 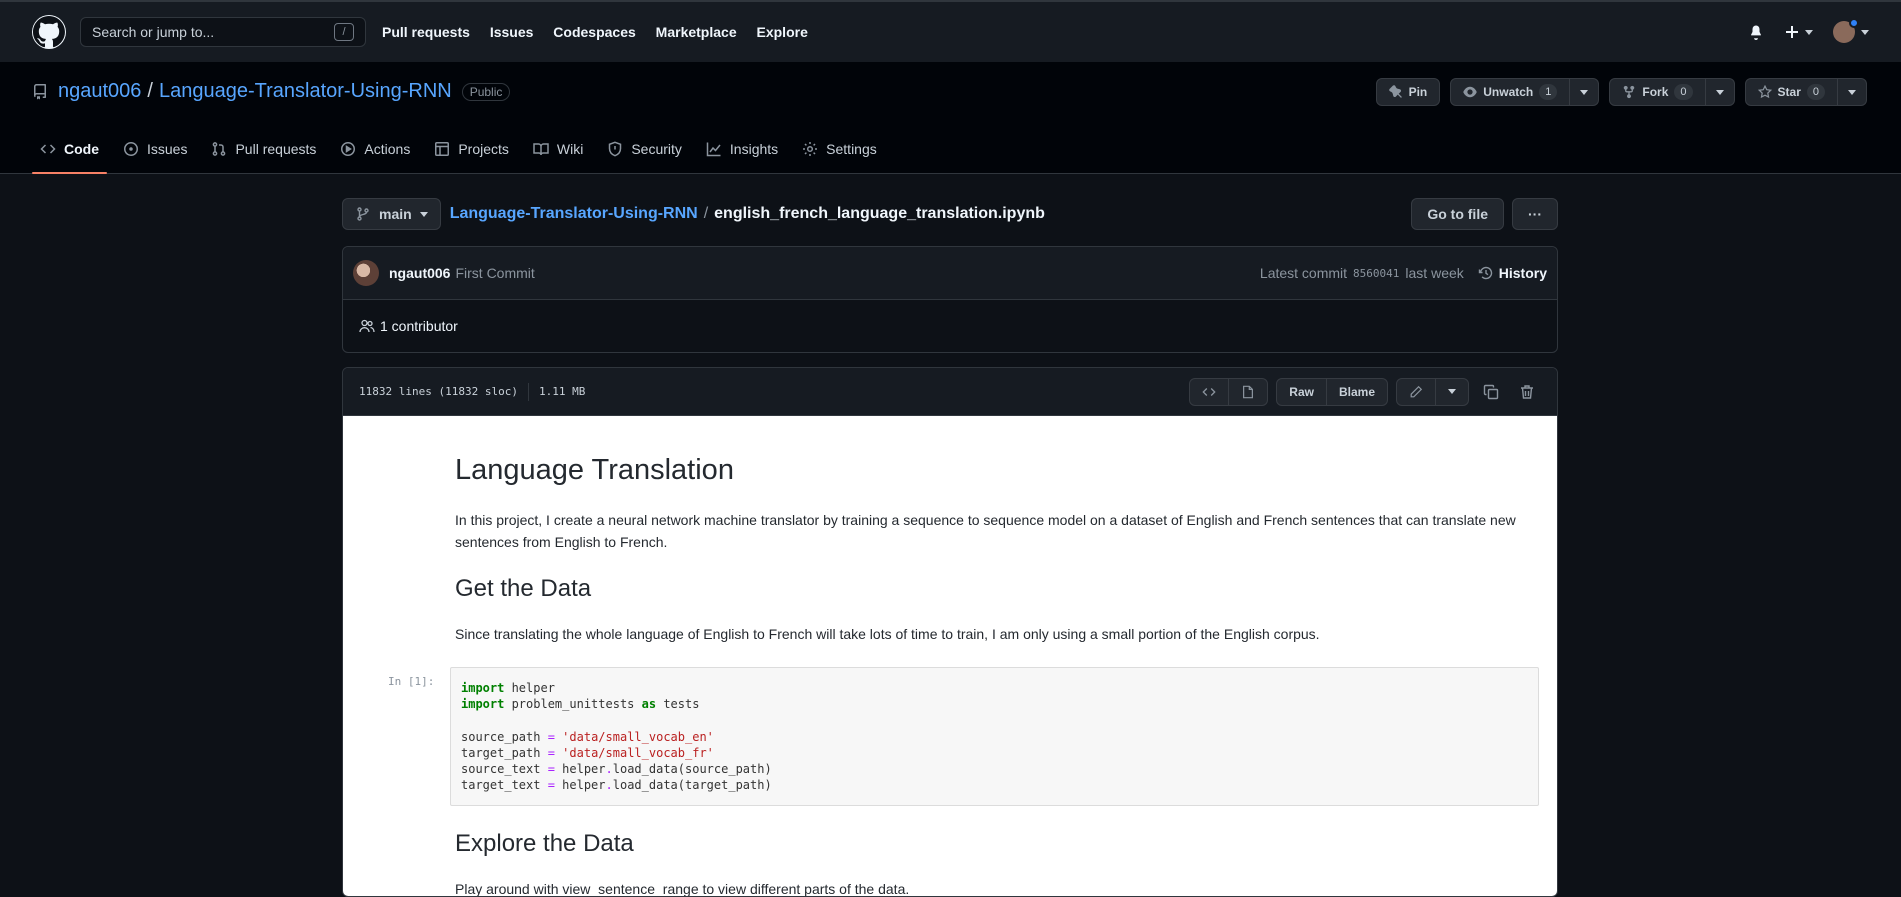 I want to click on commit-message-link: First Commit, so click(x=494, y=273).